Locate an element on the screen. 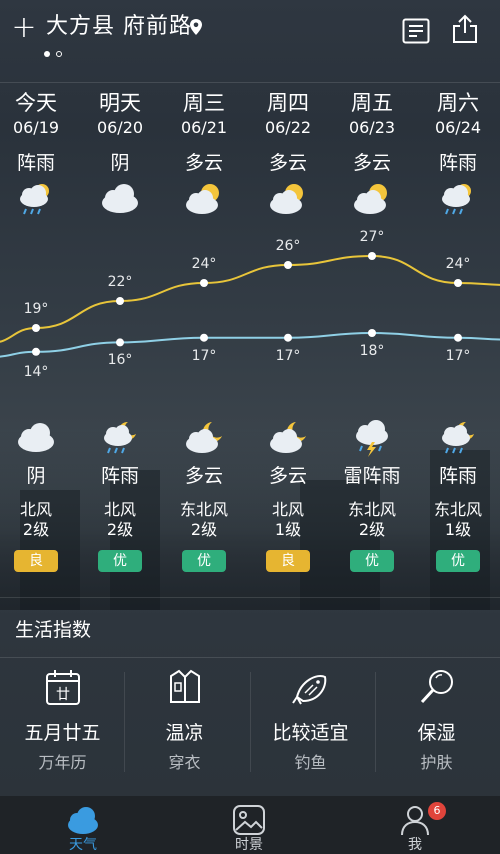 The image size is (500, 854). night-column: 阵雨 北风 2级 优 is located at coordinates (120, 495).